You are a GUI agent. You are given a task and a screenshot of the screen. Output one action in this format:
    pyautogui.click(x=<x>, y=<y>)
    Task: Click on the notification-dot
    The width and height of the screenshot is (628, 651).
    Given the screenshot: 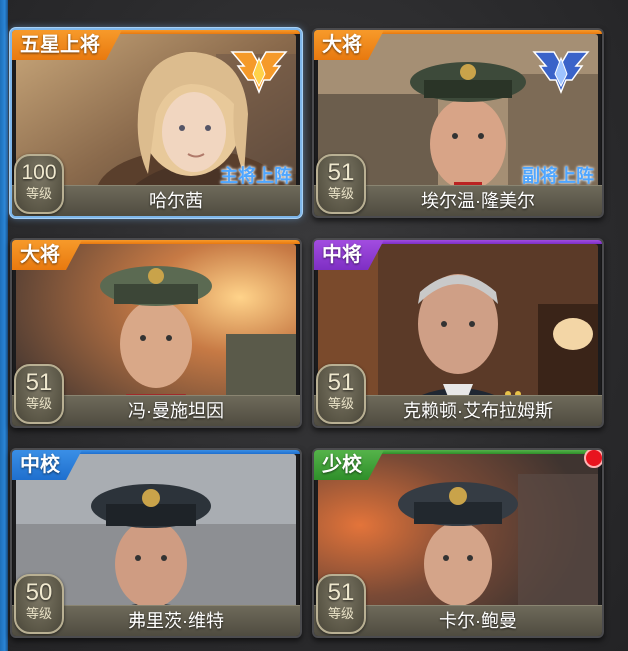 What is the action you would take?
    pyautogui.click(x=593, y=459)
    